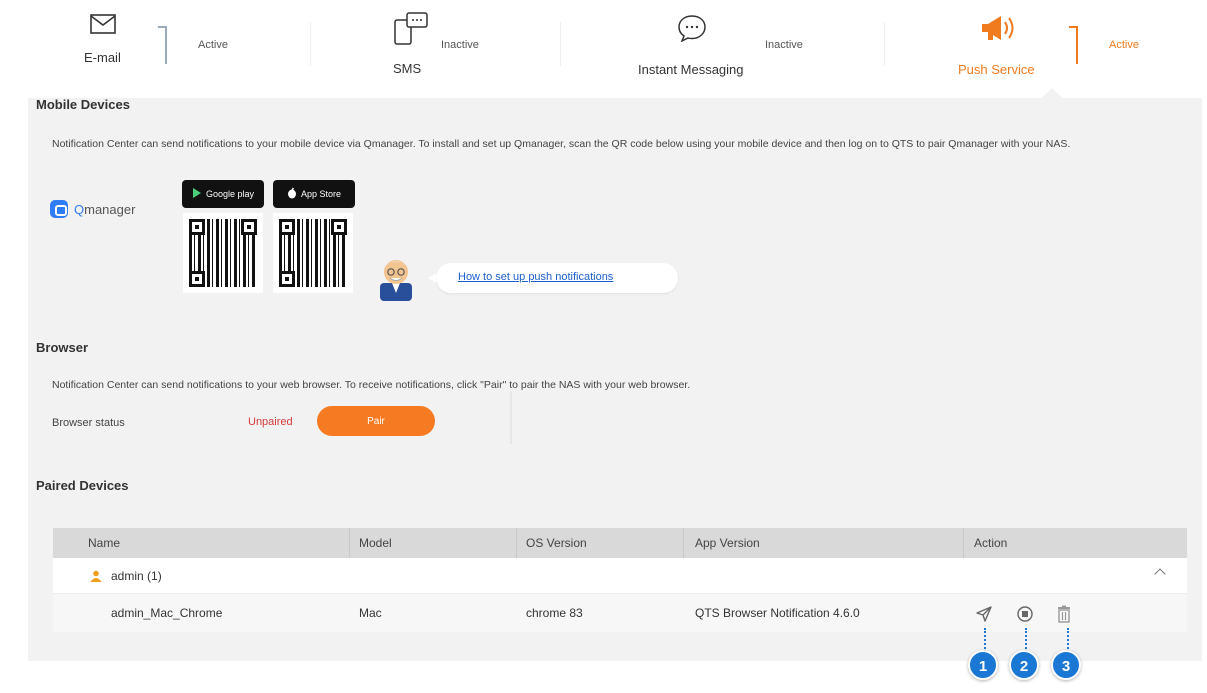 This screenshot has width=1207, height=693. I want to click on tab-push-service: Push Service Active, so click(1075, 50).